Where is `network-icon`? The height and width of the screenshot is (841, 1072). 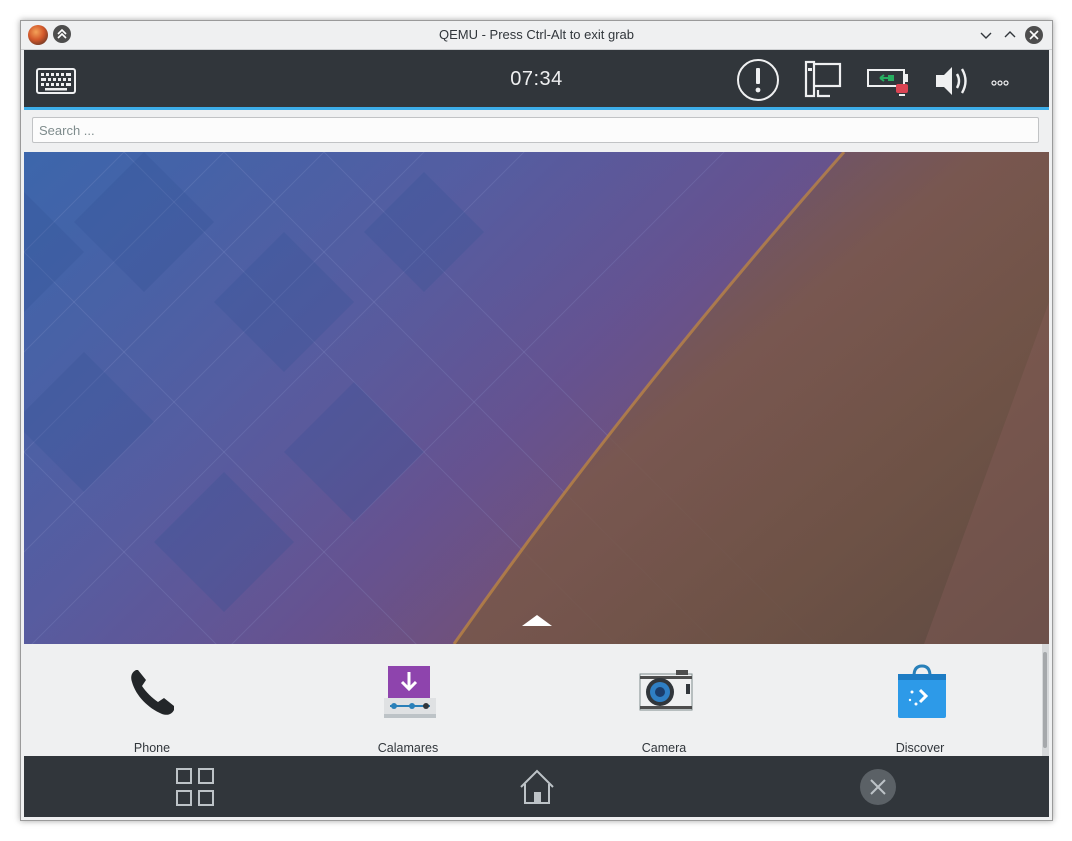
network-icon is located at coordinates (824, 82).